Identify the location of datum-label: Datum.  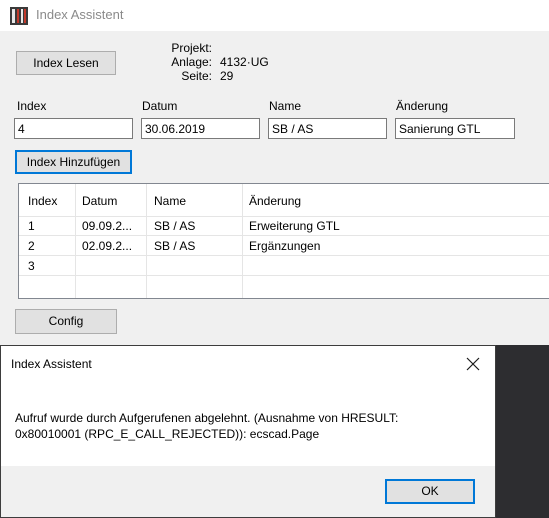
(160, 106).